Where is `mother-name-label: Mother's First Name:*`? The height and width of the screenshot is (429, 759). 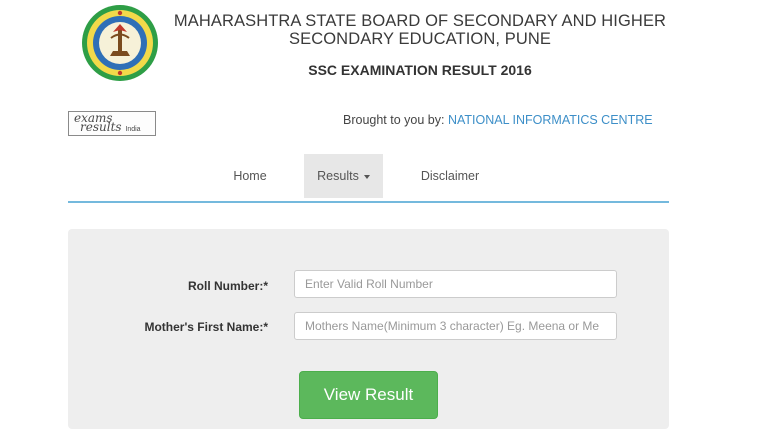
mother-name-label: Mother's First Name:* is located at coordinates (206, 327).